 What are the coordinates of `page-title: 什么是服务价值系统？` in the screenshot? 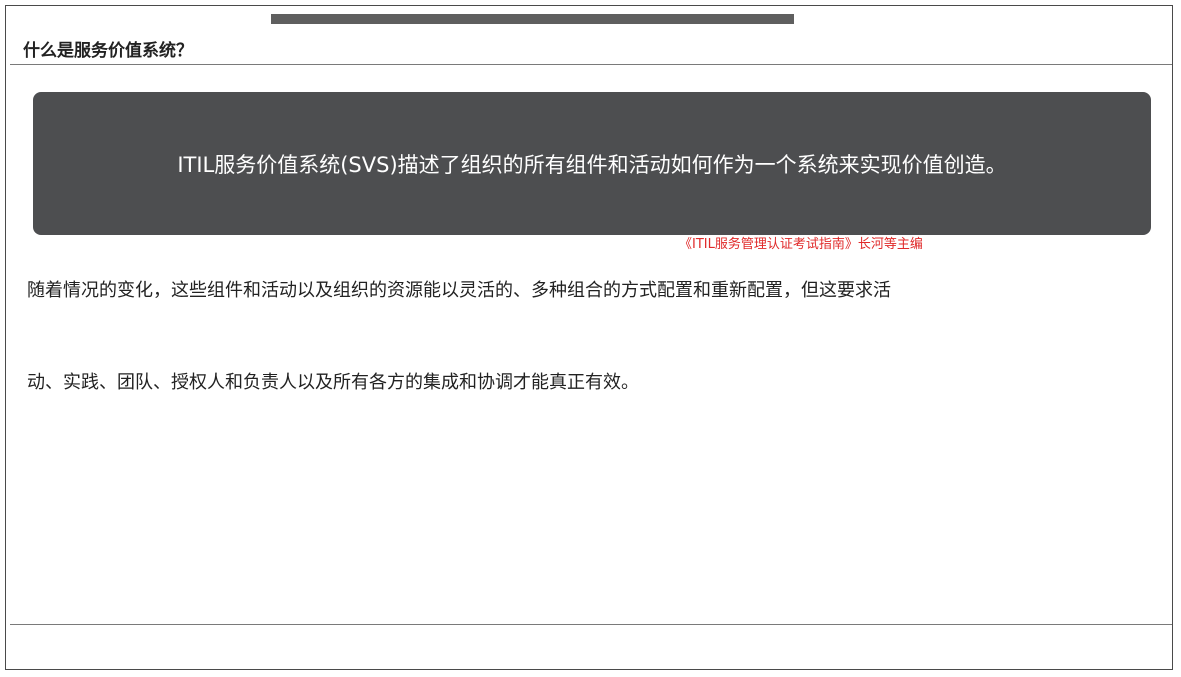 It's located at (108, 51).